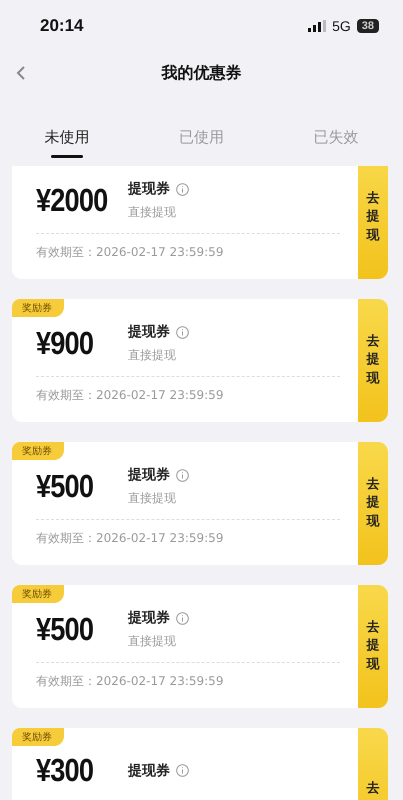 This screenshot has height=800, width=403. I want to click on network-label: 5G, so click(341, 26).